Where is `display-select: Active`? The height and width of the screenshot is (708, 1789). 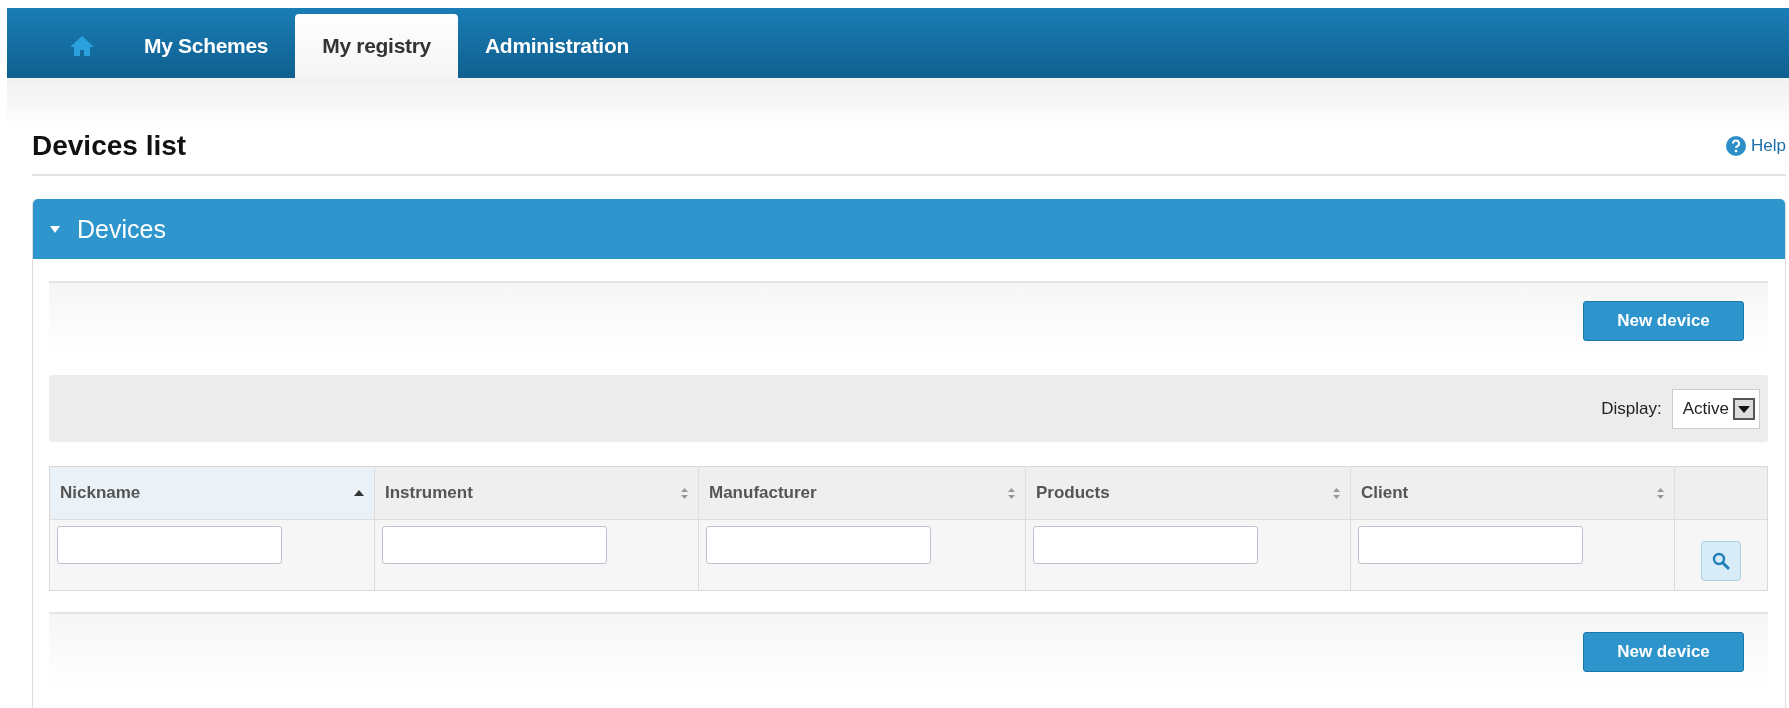 display-select: Active is located at coordinates (1715, 408).